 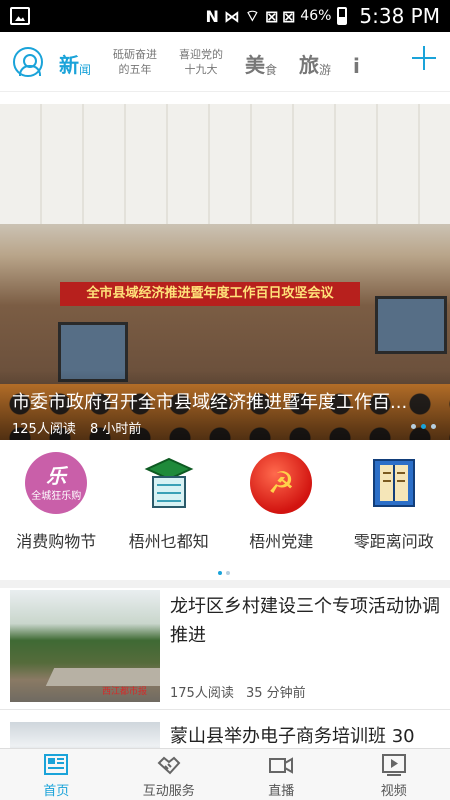 I want to click on tab-travel-small: 游, so click(x=325, y=69).